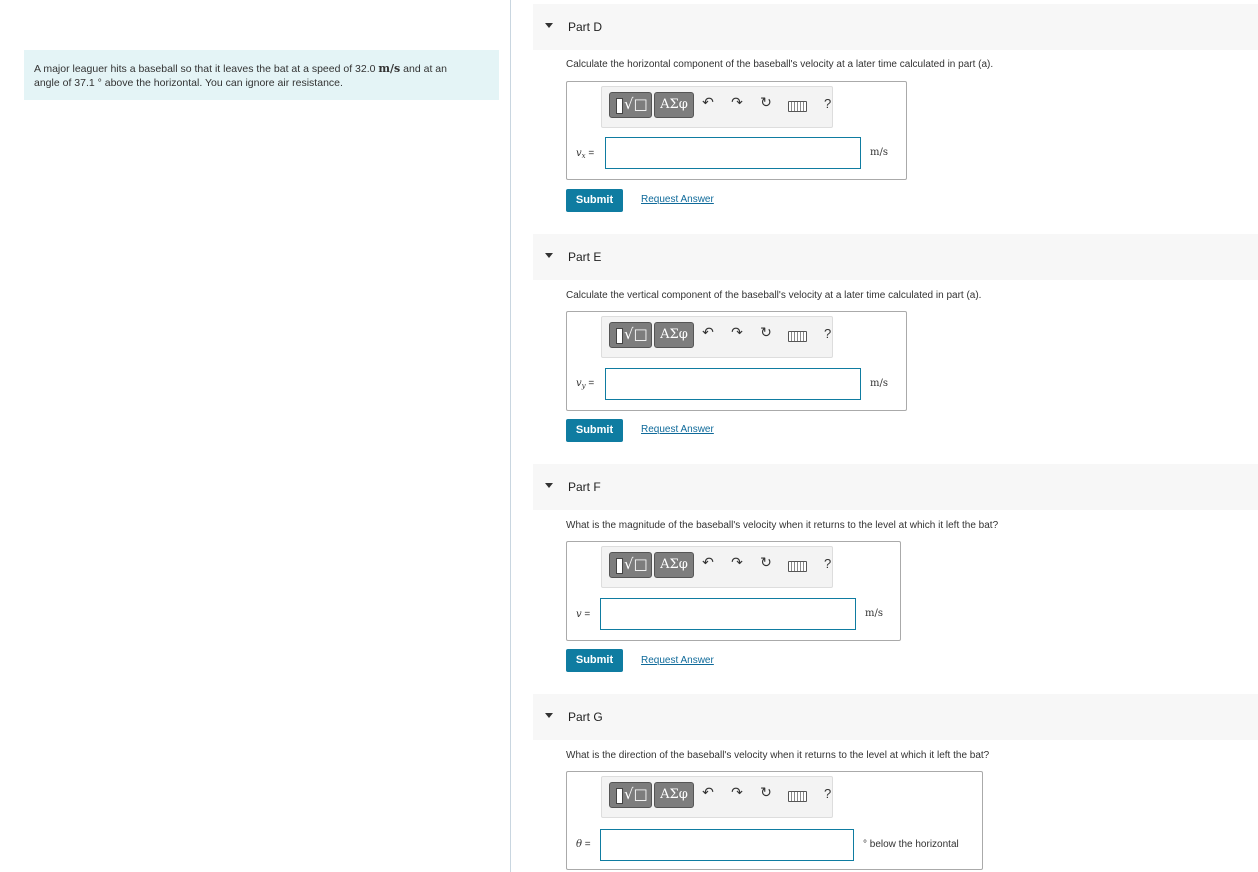  Describe the element at coordinates (585, 384) in the screenshot. I see `variable-label: vy =` at that location.